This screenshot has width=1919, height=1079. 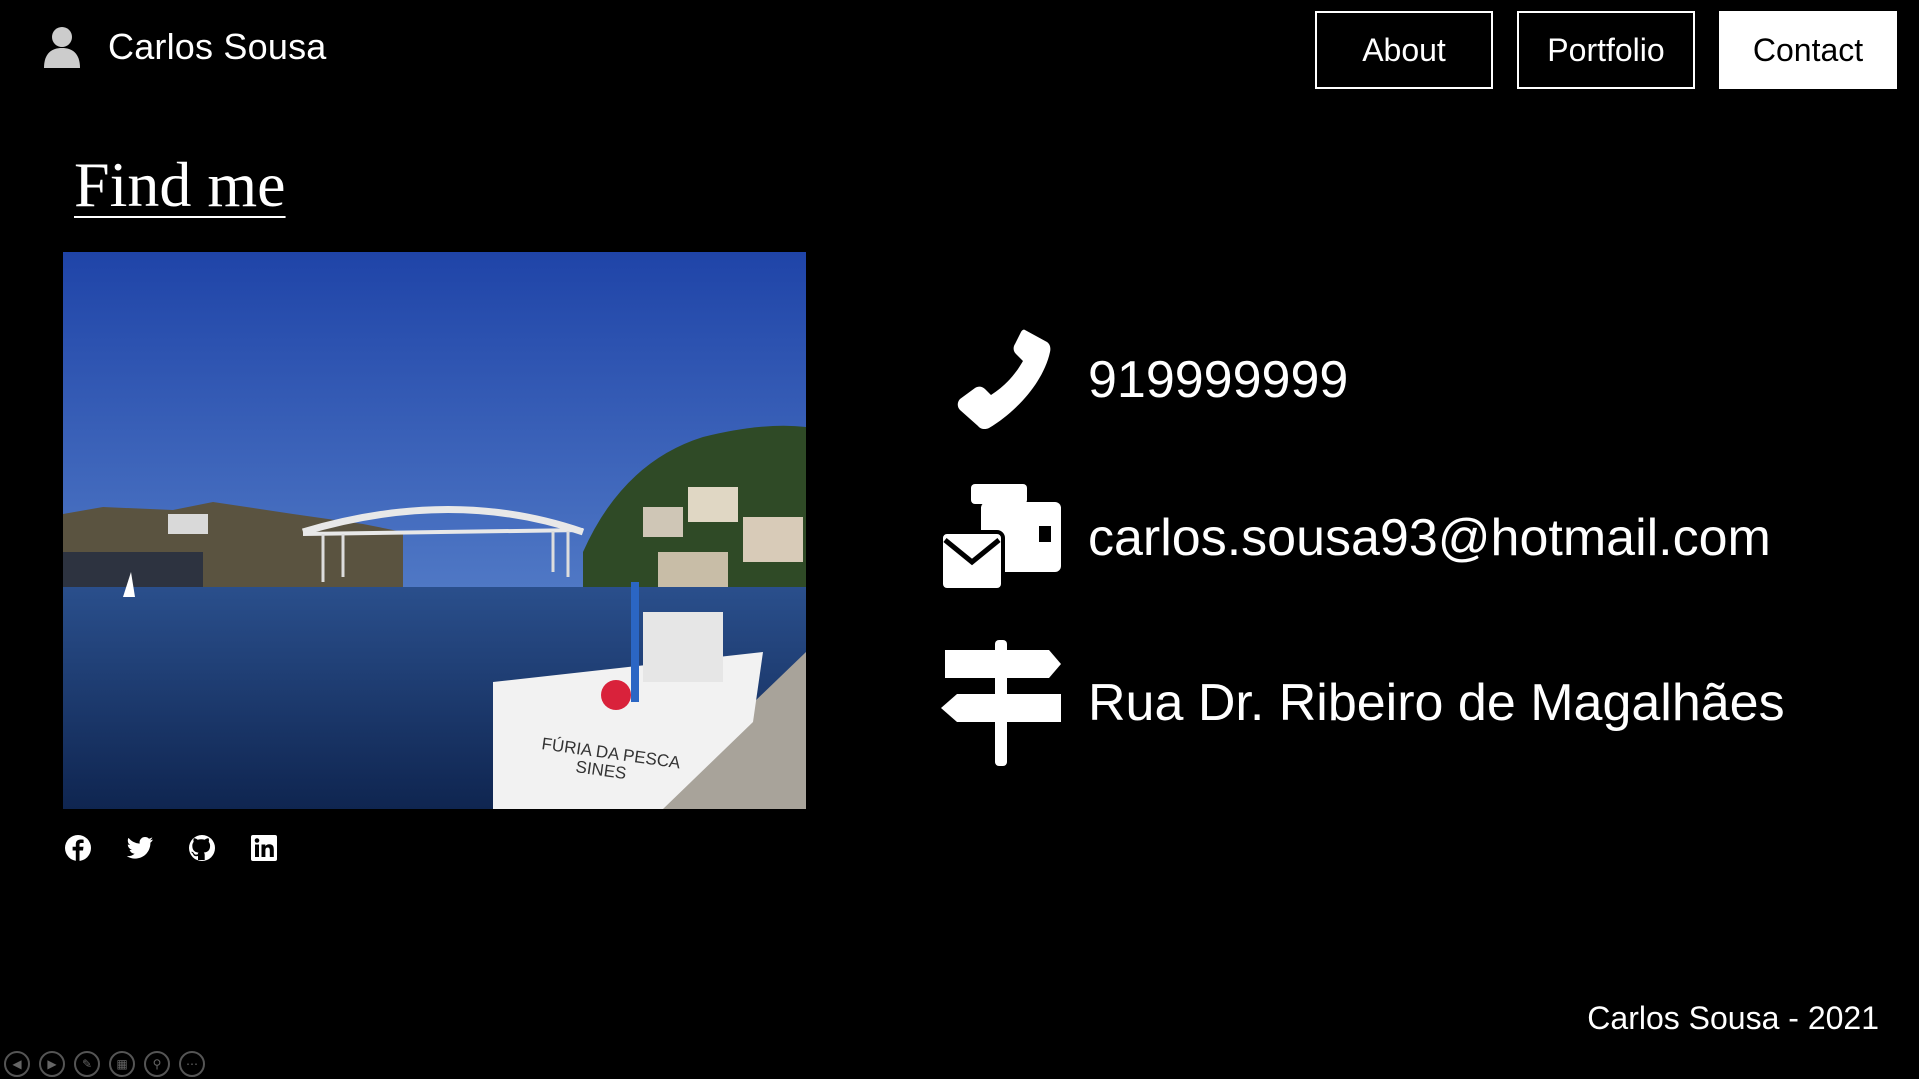 I want to click on contact-email-row: carlos.sousa93@hotmail.com, so click(x=1354, y=538).